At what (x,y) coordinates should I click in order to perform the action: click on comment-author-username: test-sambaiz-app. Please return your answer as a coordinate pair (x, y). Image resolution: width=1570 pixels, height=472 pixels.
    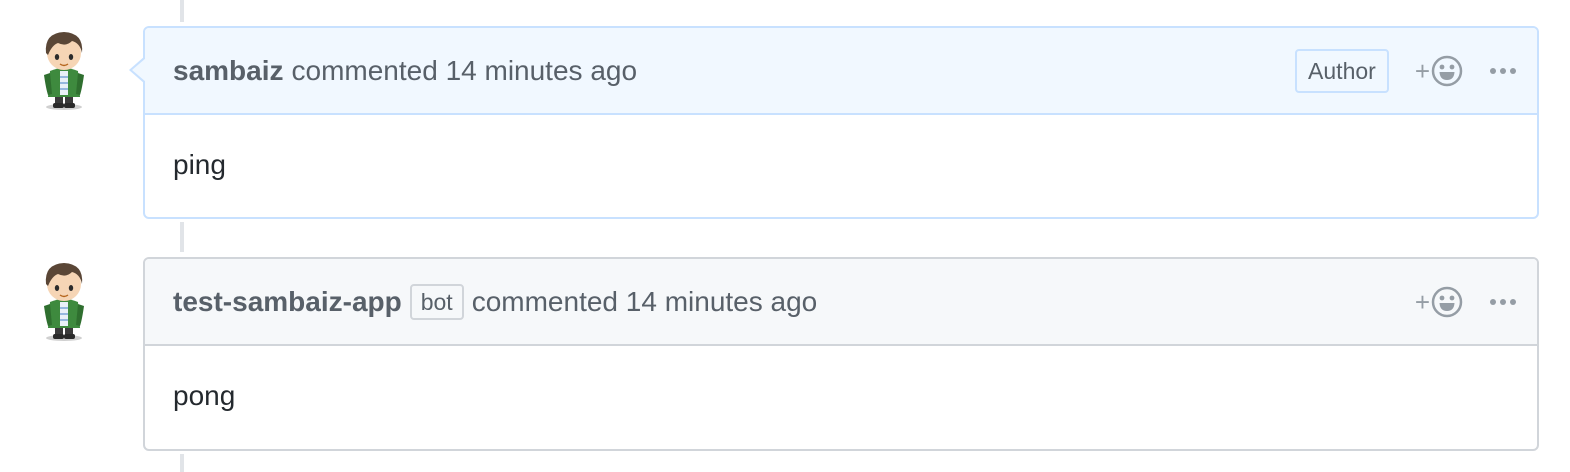
    Looking at the image, I should click on (287, 302).